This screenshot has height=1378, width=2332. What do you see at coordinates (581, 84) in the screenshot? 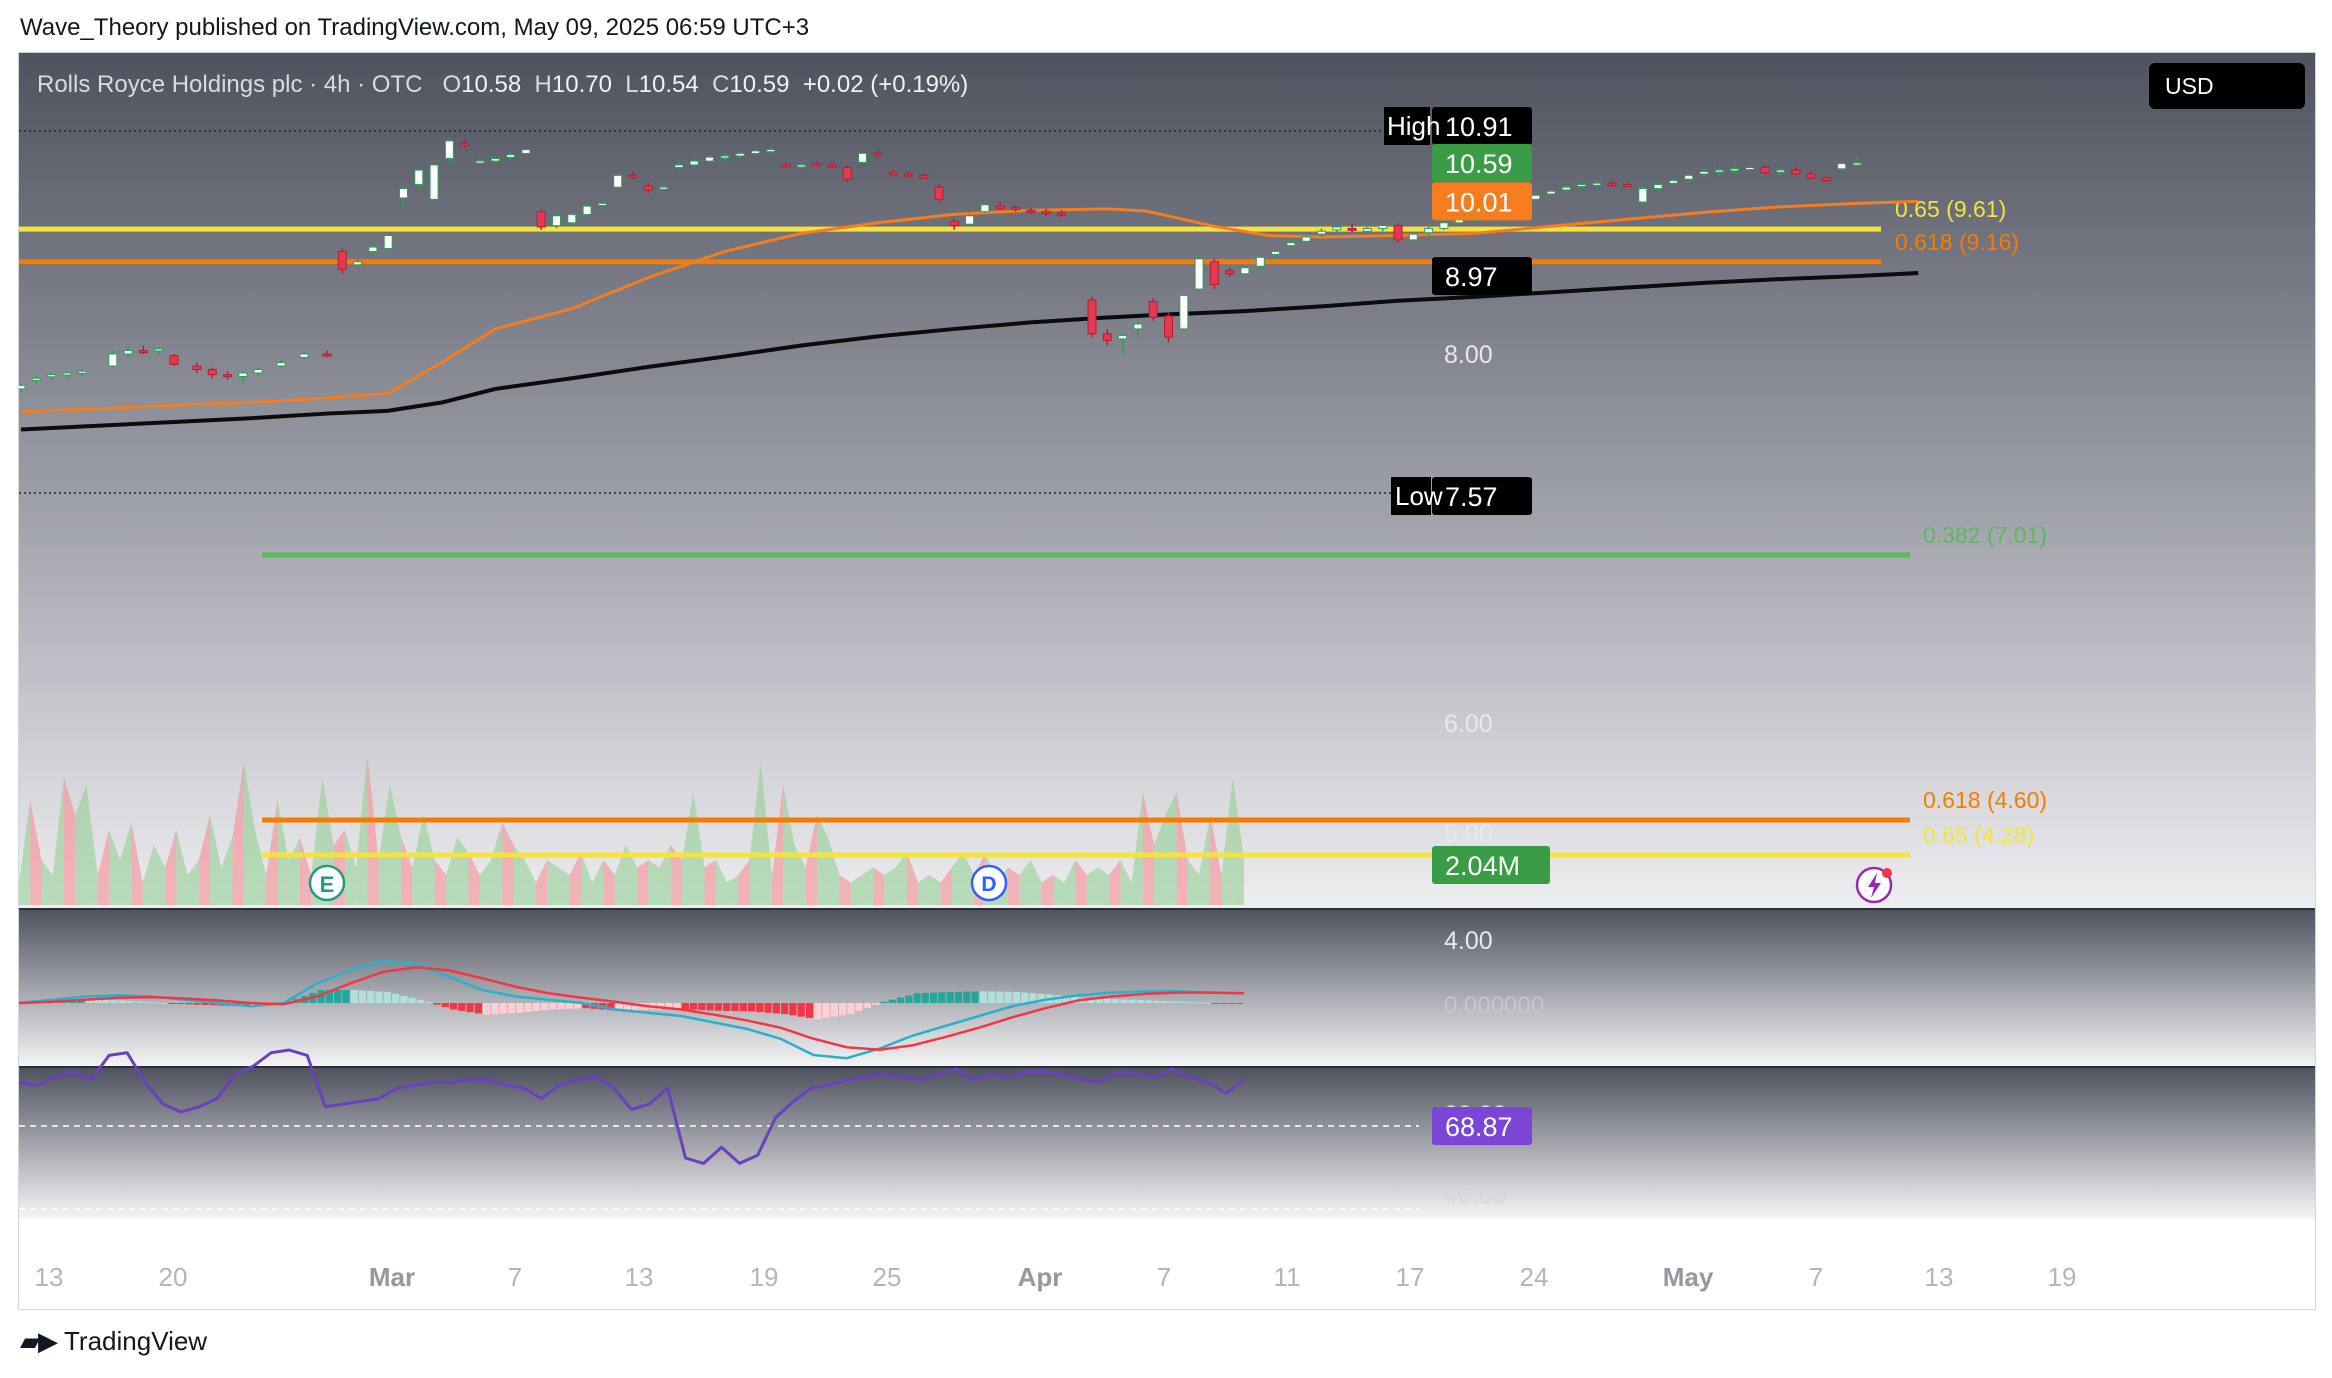
I see `ohlc-high: 10.70` at bounding box center [581, 84].